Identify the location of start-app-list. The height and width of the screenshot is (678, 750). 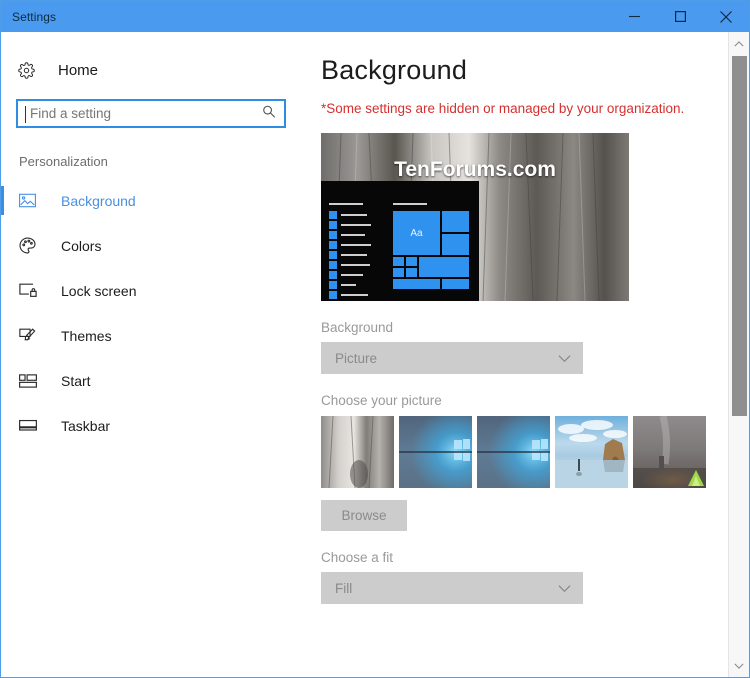
(355, 252).